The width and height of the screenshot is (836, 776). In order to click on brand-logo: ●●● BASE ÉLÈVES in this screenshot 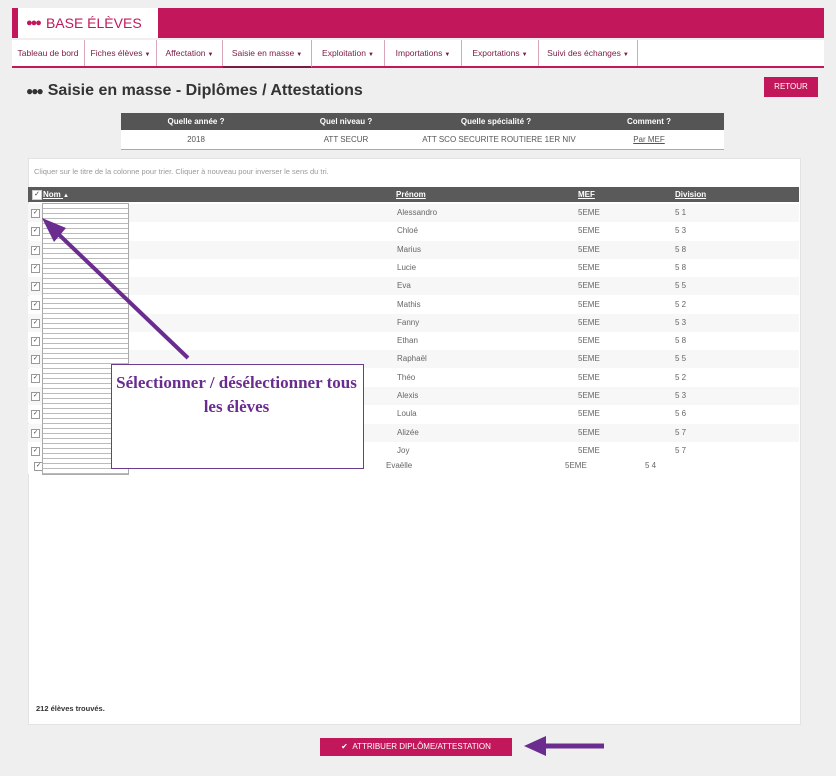, I will do `click(88, 23)`.